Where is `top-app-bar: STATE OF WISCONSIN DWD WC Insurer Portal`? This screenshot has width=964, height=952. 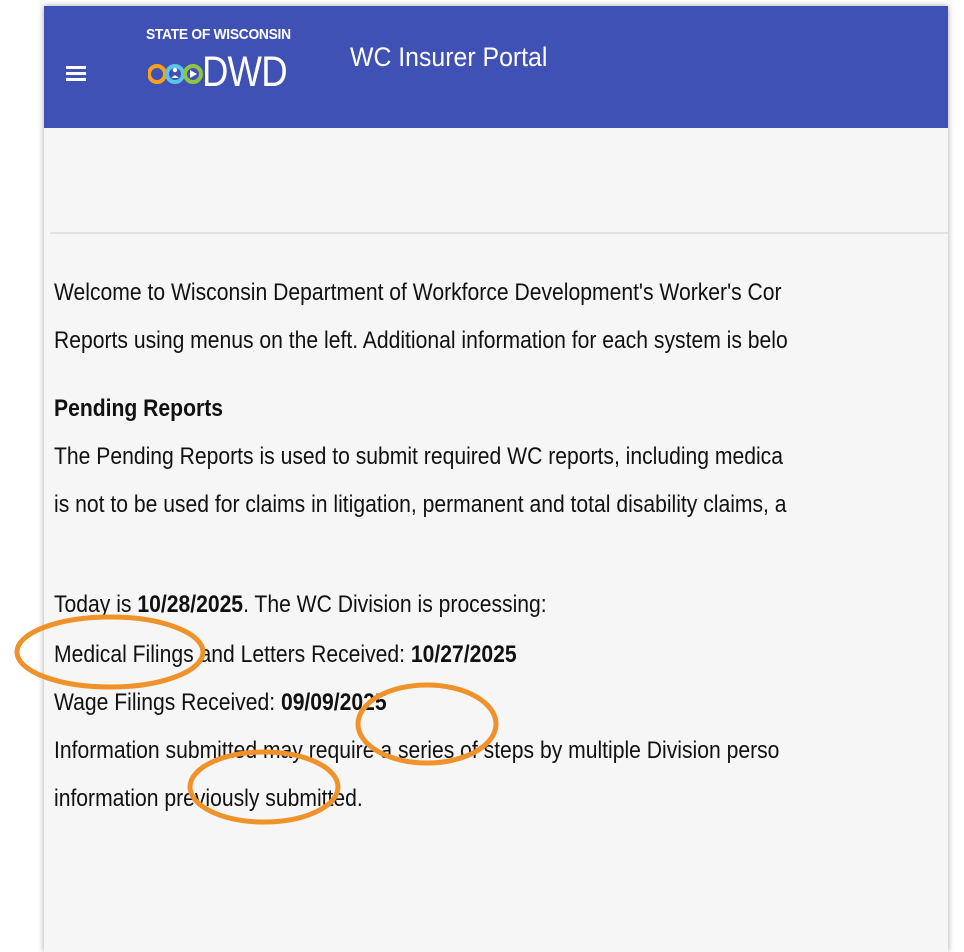 top-app-bar: STATE OF WISCONSIN DWD WC Insurer Portal is located at coordinates (496, 67).